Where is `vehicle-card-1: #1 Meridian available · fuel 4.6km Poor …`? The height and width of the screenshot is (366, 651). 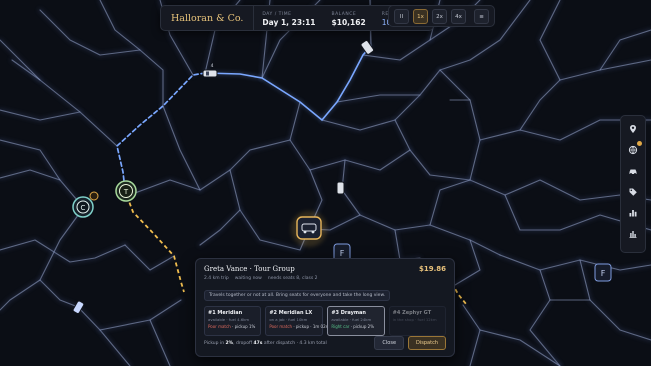
vehicle-card-1: #1 Meridian available · fuel 4.6km Poor … is located at coordinates (233, 321).